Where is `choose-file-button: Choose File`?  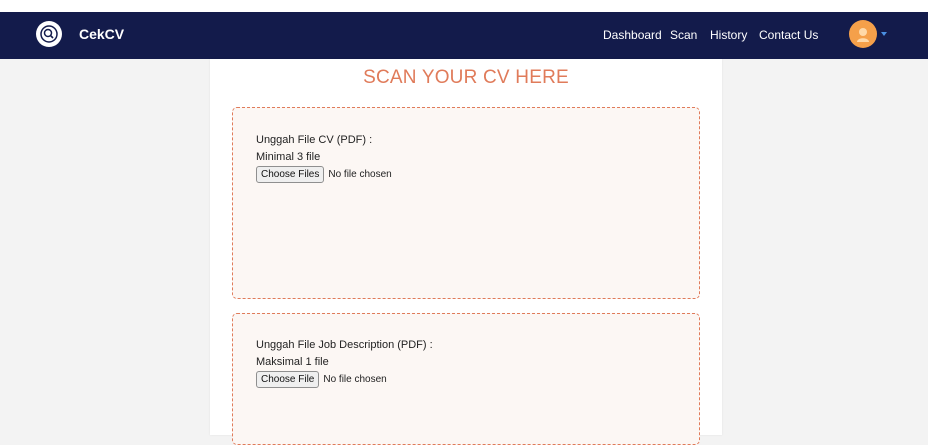
choose-file-button: Choose File is located at coordinates (288, 379).